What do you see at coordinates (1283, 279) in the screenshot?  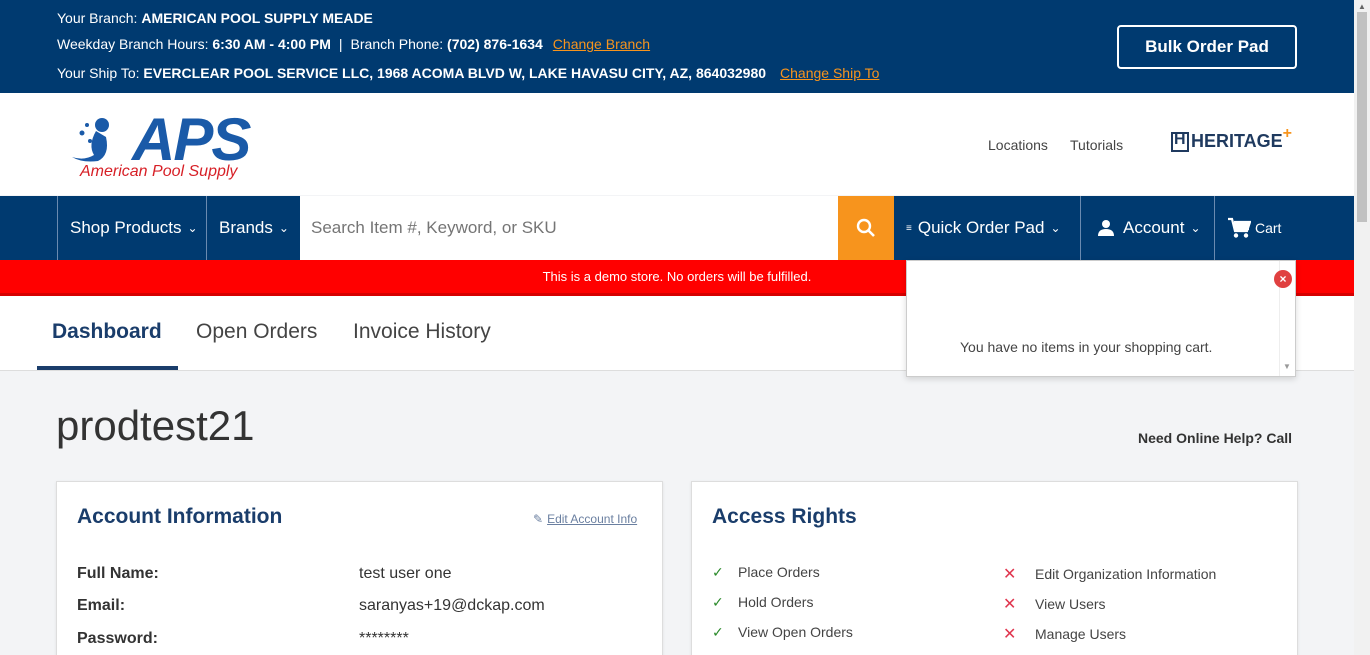 I see `close-icon: ×` at bounding box center [1283, 279].